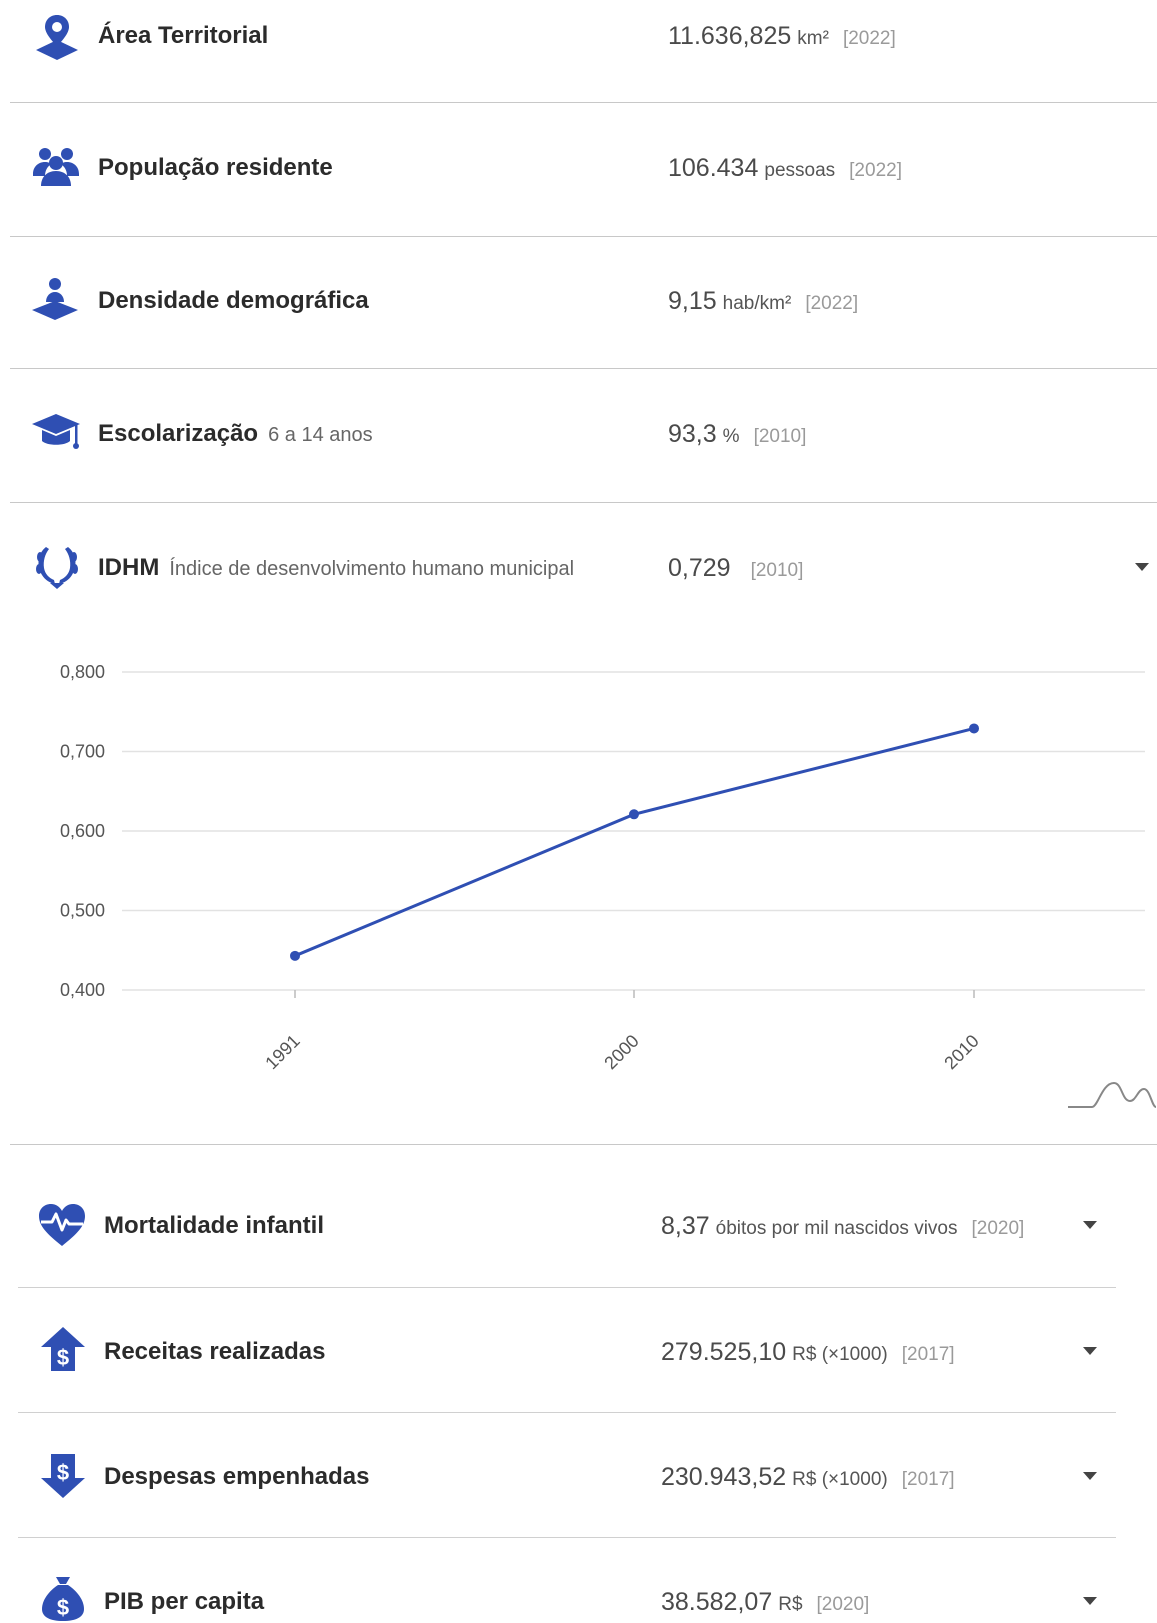  Describe the element at coordinates (235, 433) in the screenshot. I see `indicator-label-escolarizacao: Escolarização 6 a 14 anos` at that location.